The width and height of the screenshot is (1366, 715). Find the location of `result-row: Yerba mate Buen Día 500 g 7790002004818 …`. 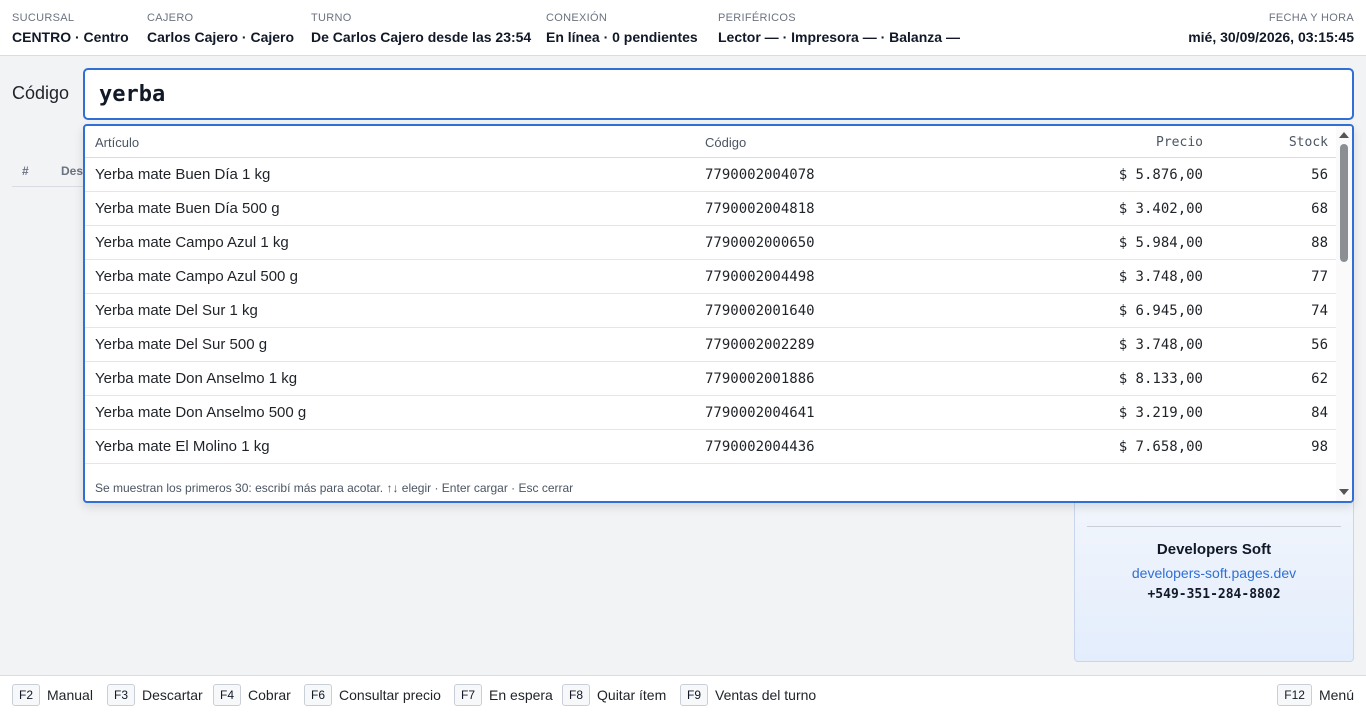

result-row: Yerba mate Buen Día 500 g 7790002004818 … is located at coordinates (711, 209).